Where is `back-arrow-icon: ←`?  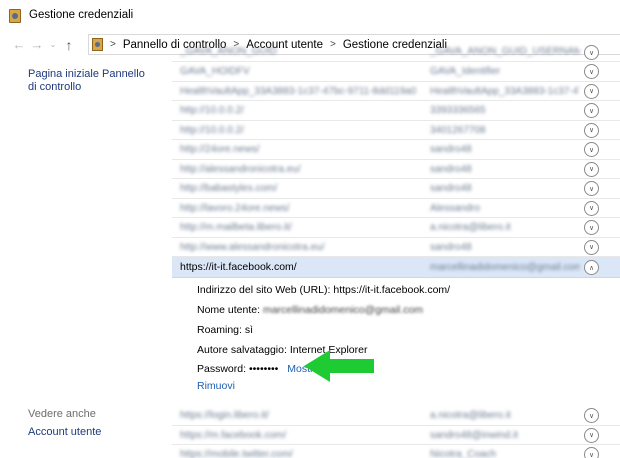
back-arrow-icon: ← is located at coordinates (19, 44).